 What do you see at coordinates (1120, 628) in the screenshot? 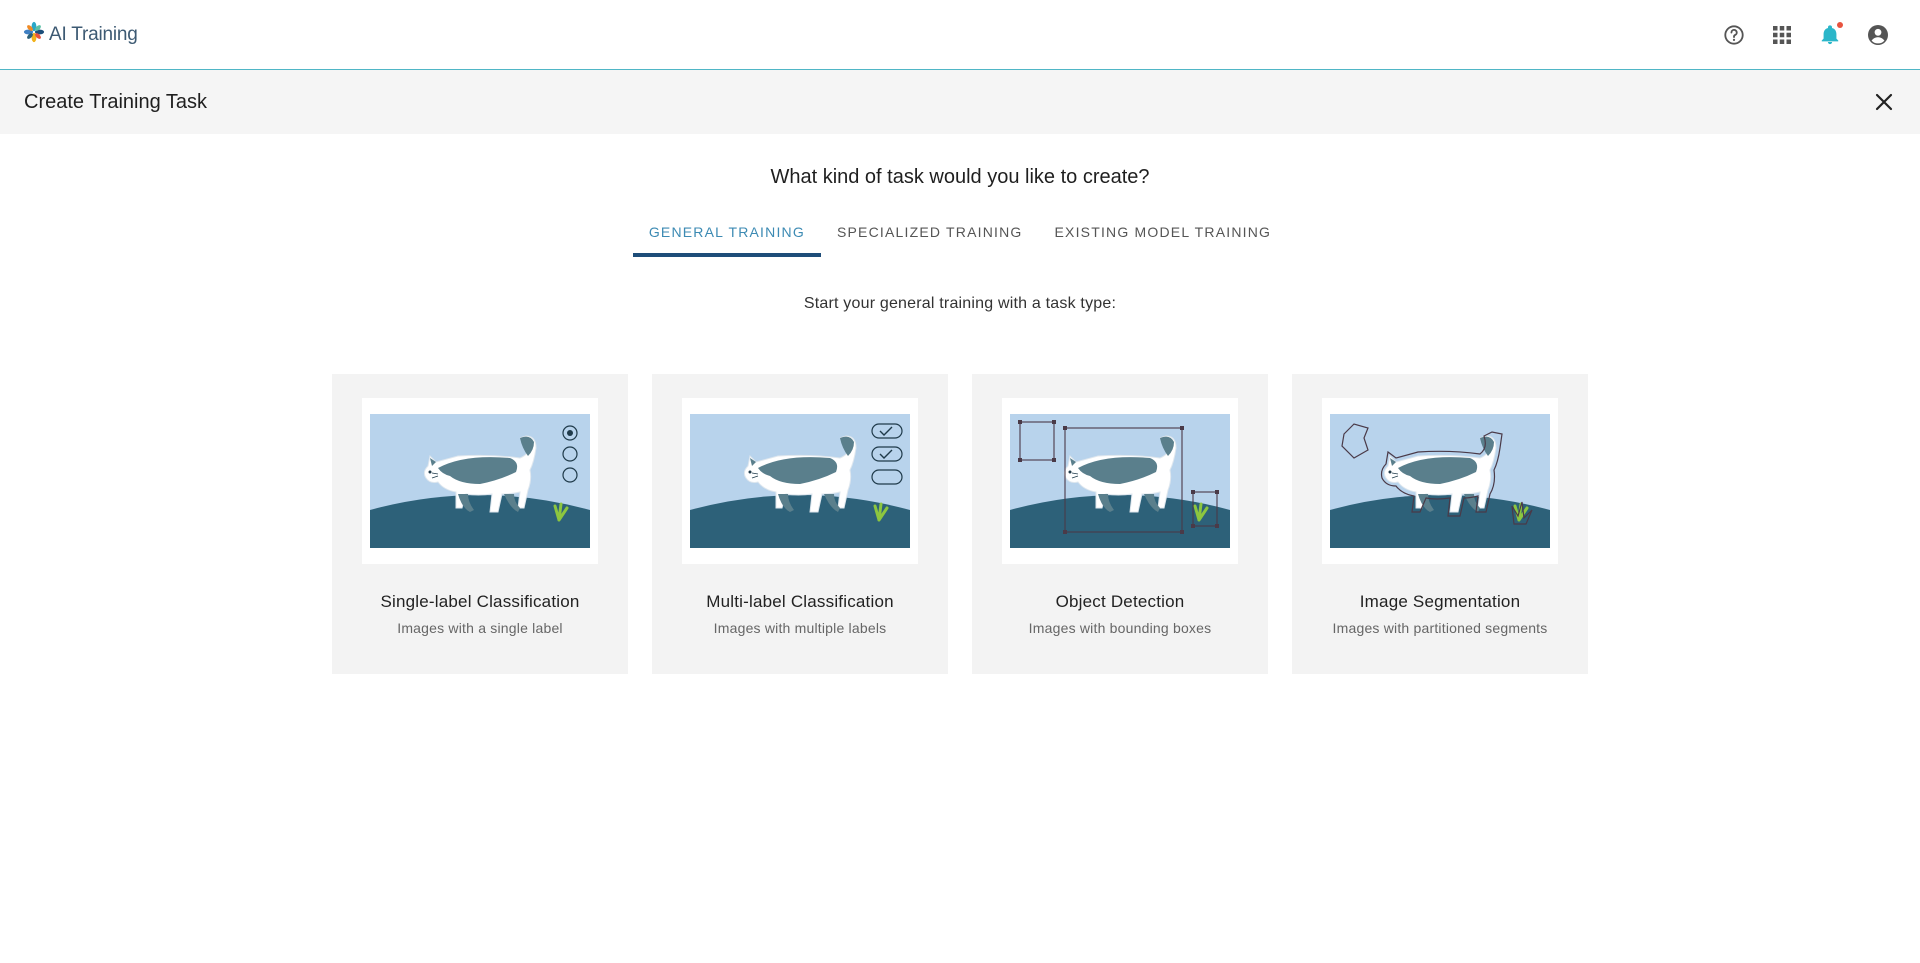
I see `card-description: Images with bounding boxes` at bounding box center [1120, 628].